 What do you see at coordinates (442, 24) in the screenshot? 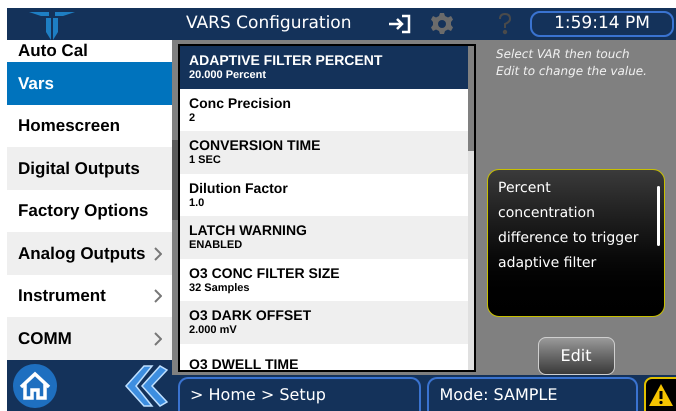
I see `settings-icon` at bounding box center [442, 24].